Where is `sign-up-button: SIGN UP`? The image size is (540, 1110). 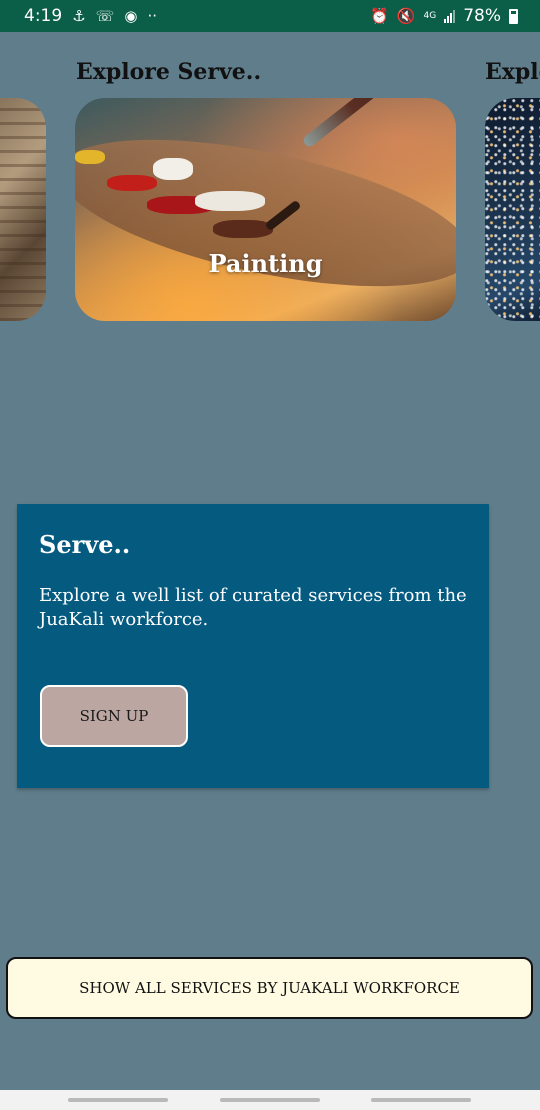
sign-up-button: SIGN UP is located at coordinates (114, 716).